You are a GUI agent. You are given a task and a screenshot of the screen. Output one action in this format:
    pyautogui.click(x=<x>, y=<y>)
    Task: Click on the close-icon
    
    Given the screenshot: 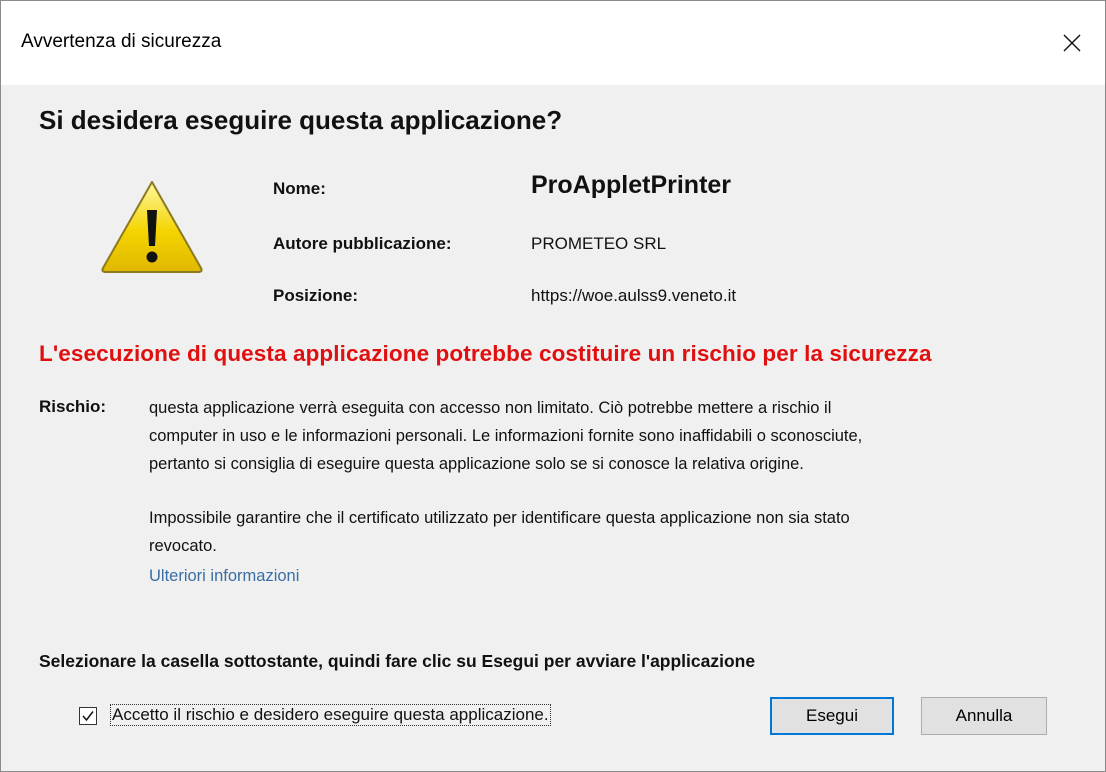 What is the action you would take?
    pyautogui.click(x=1072, y=43)
    